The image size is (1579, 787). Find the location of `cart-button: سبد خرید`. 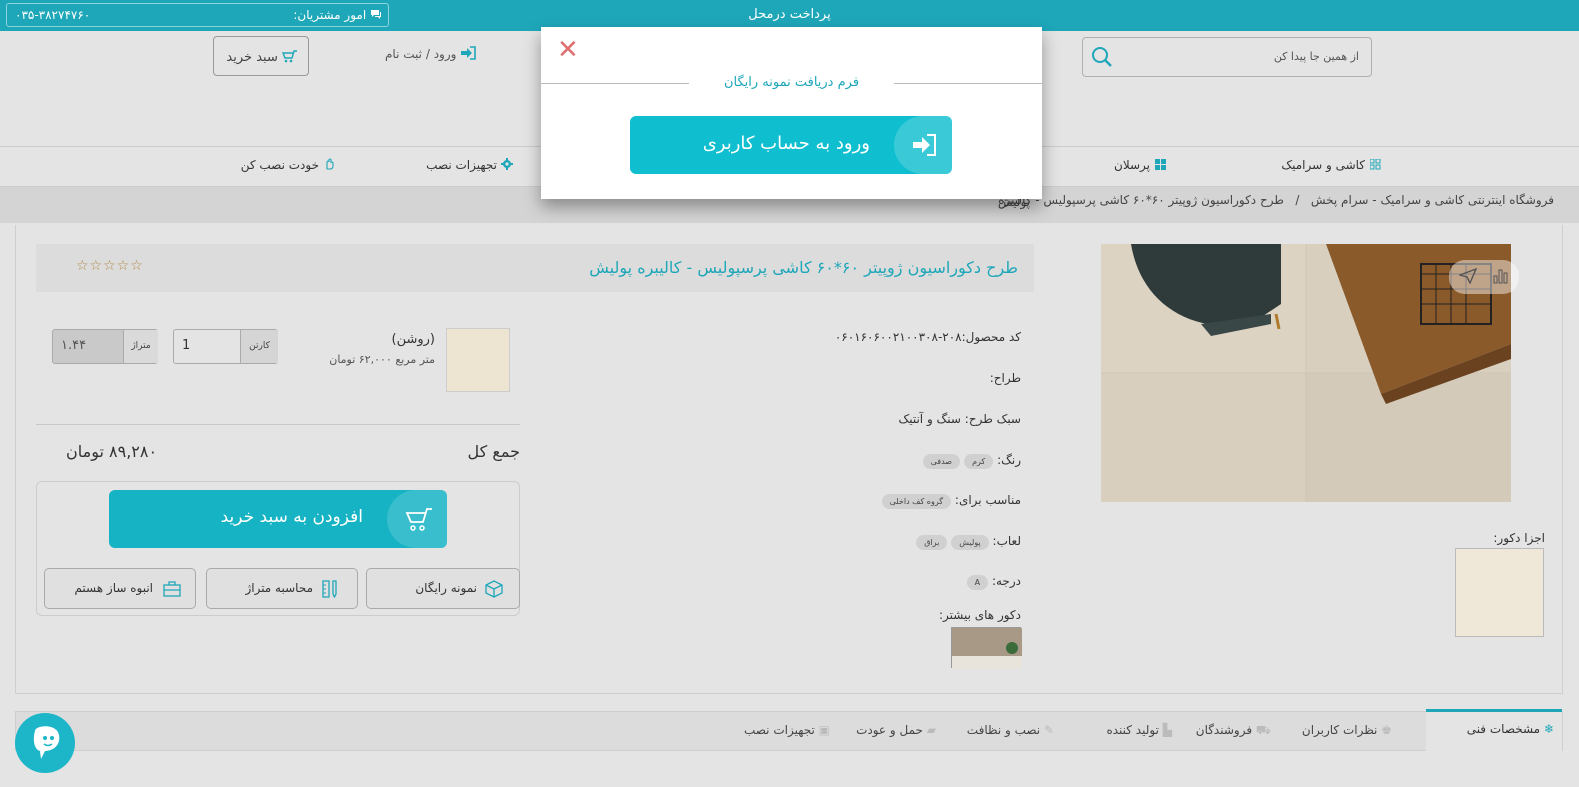

cart-button: سبد خرید is located at coordinates (261, 56).